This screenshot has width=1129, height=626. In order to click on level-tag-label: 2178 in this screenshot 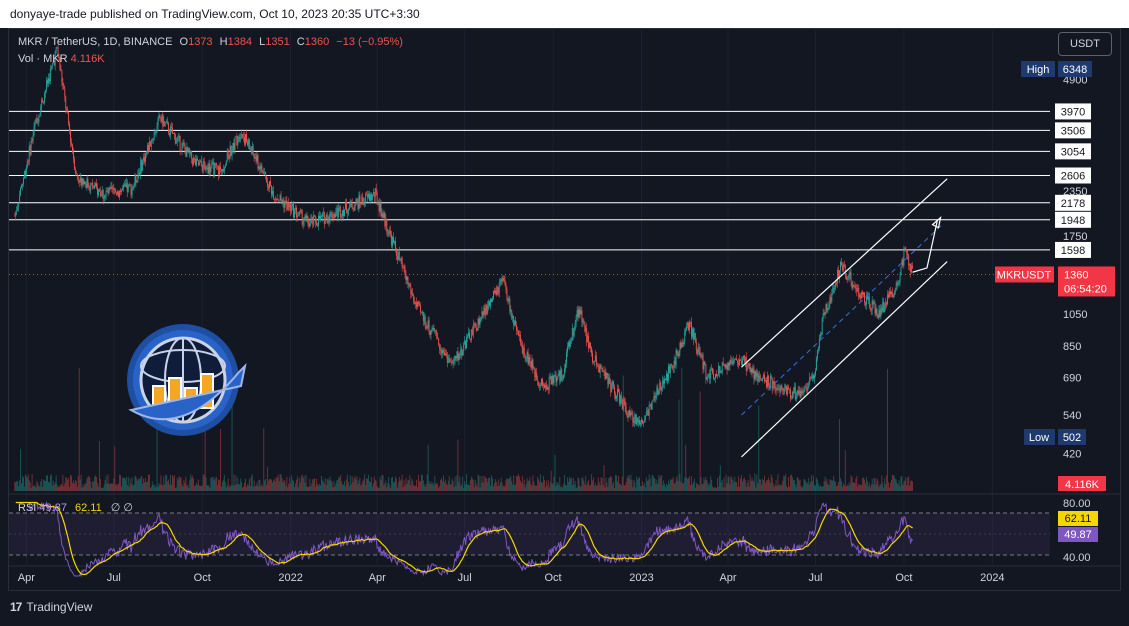, I will do `click(1073, 204)`.